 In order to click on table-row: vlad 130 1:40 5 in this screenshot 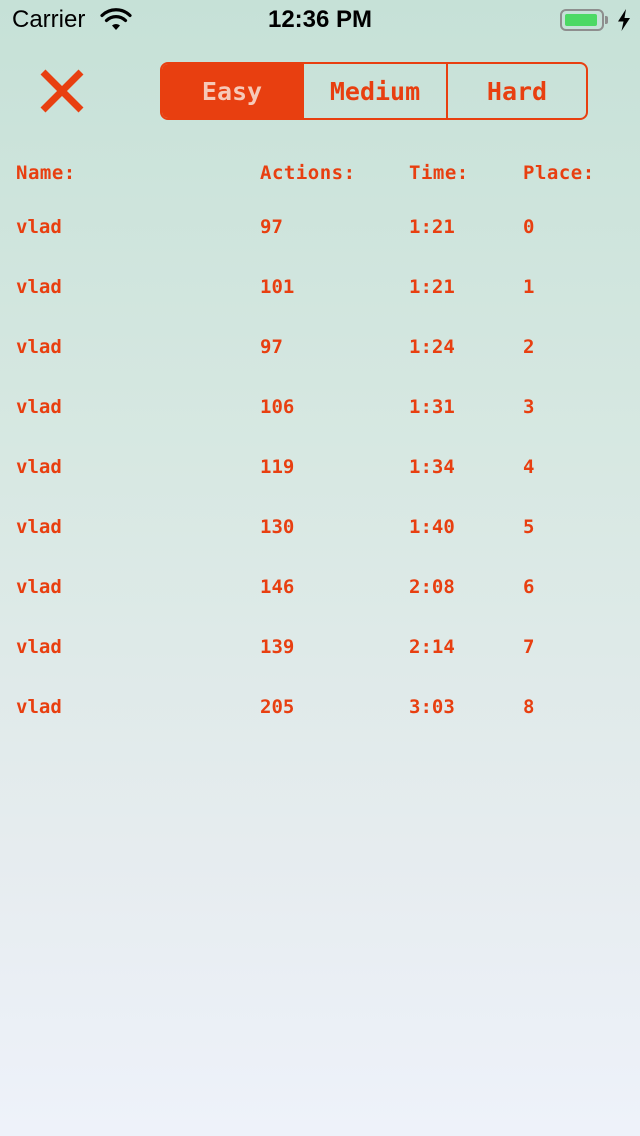, I will do `click(320, 530)`.